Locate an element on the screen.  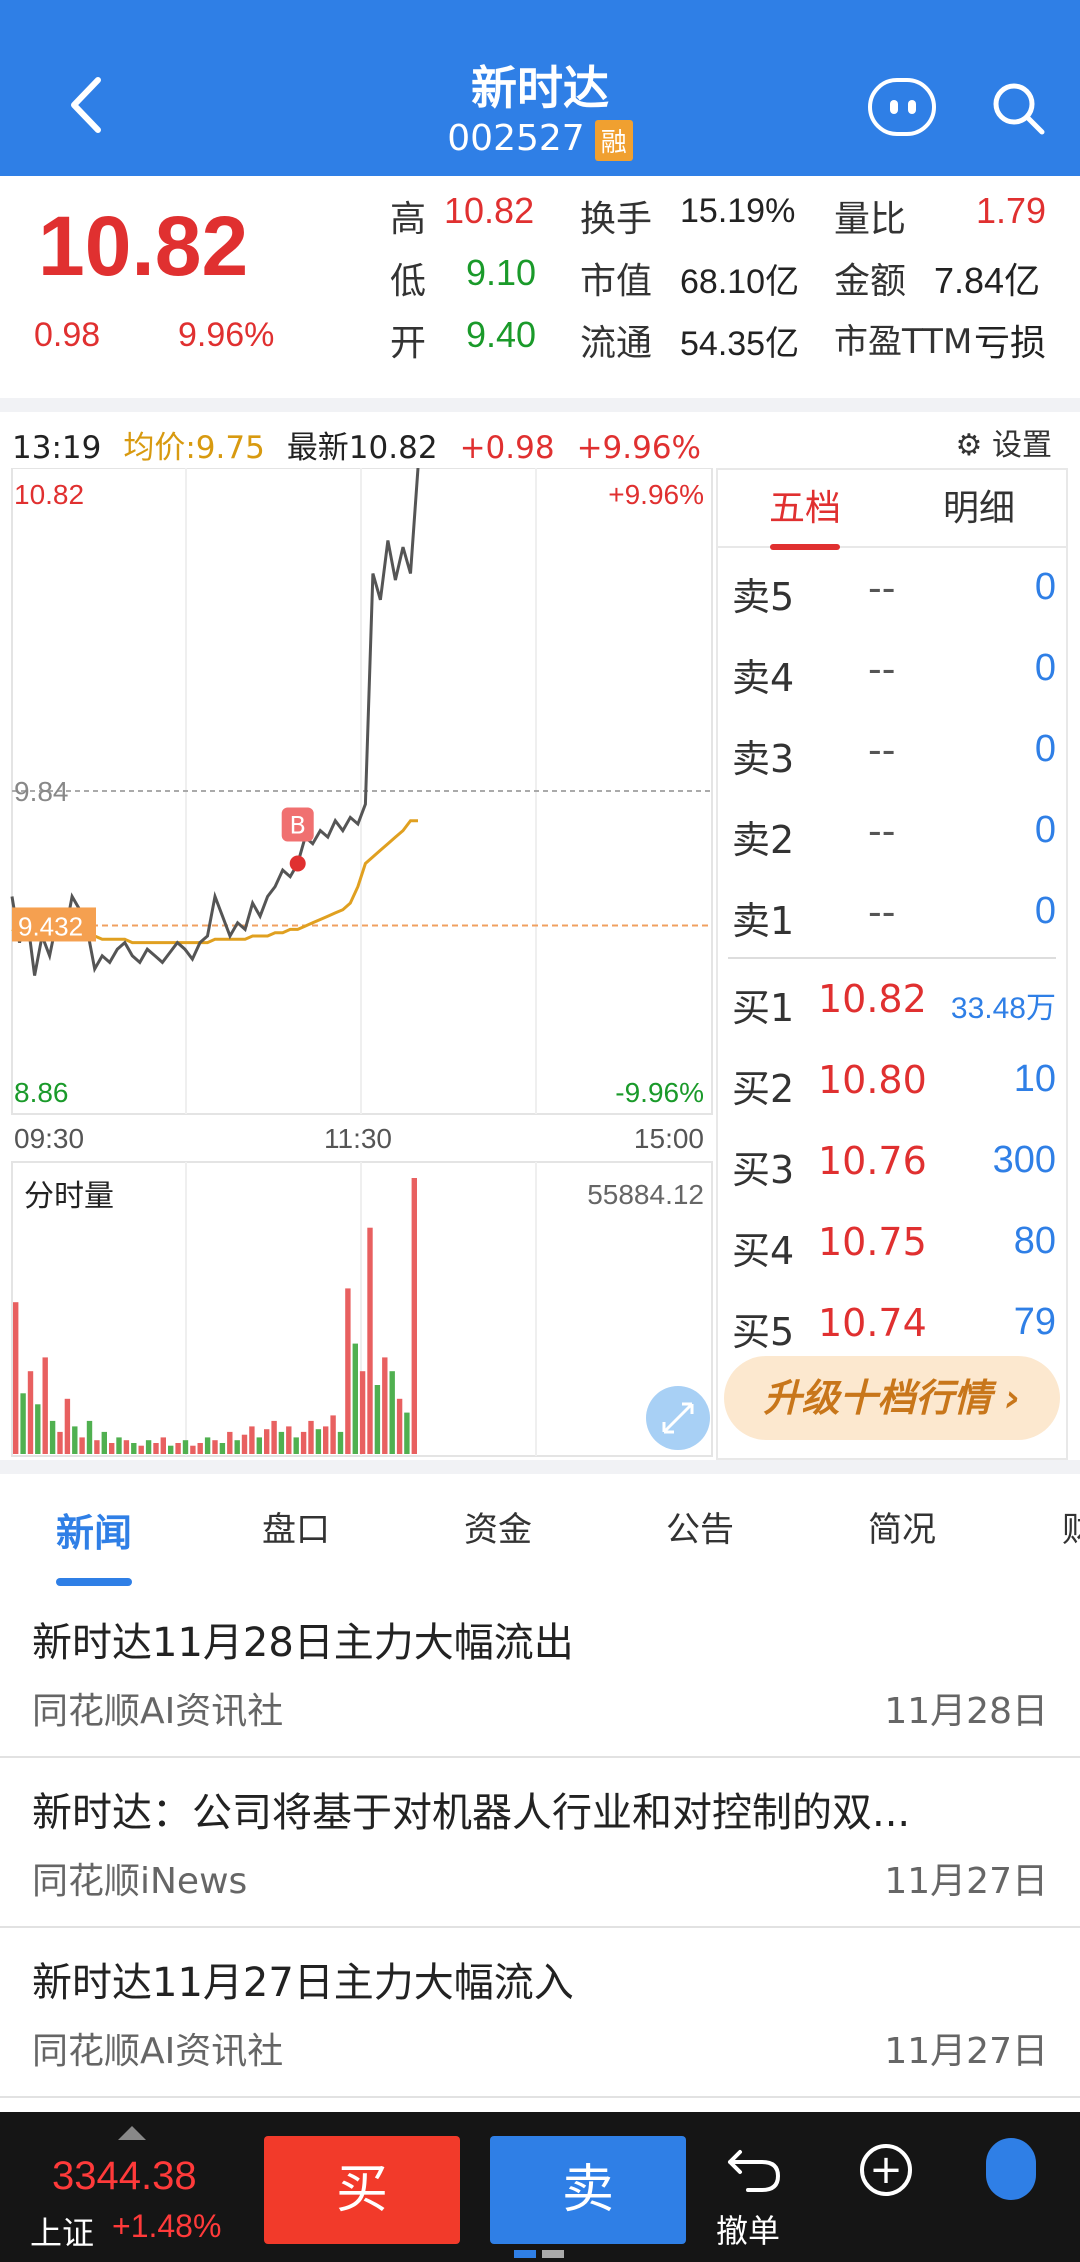
news-item: 新时达：公司将基于对机器人行业和对控制的双... 同花顺iNews 11月27日 is located at coordinates (540, 1844).